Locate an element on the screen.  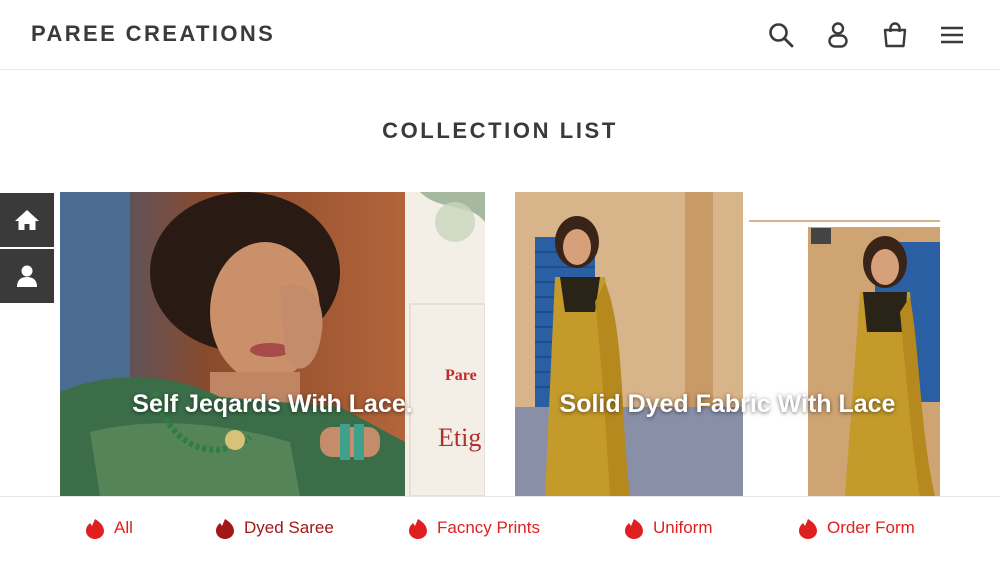
cart-icon is located at coordinates (895, 35).